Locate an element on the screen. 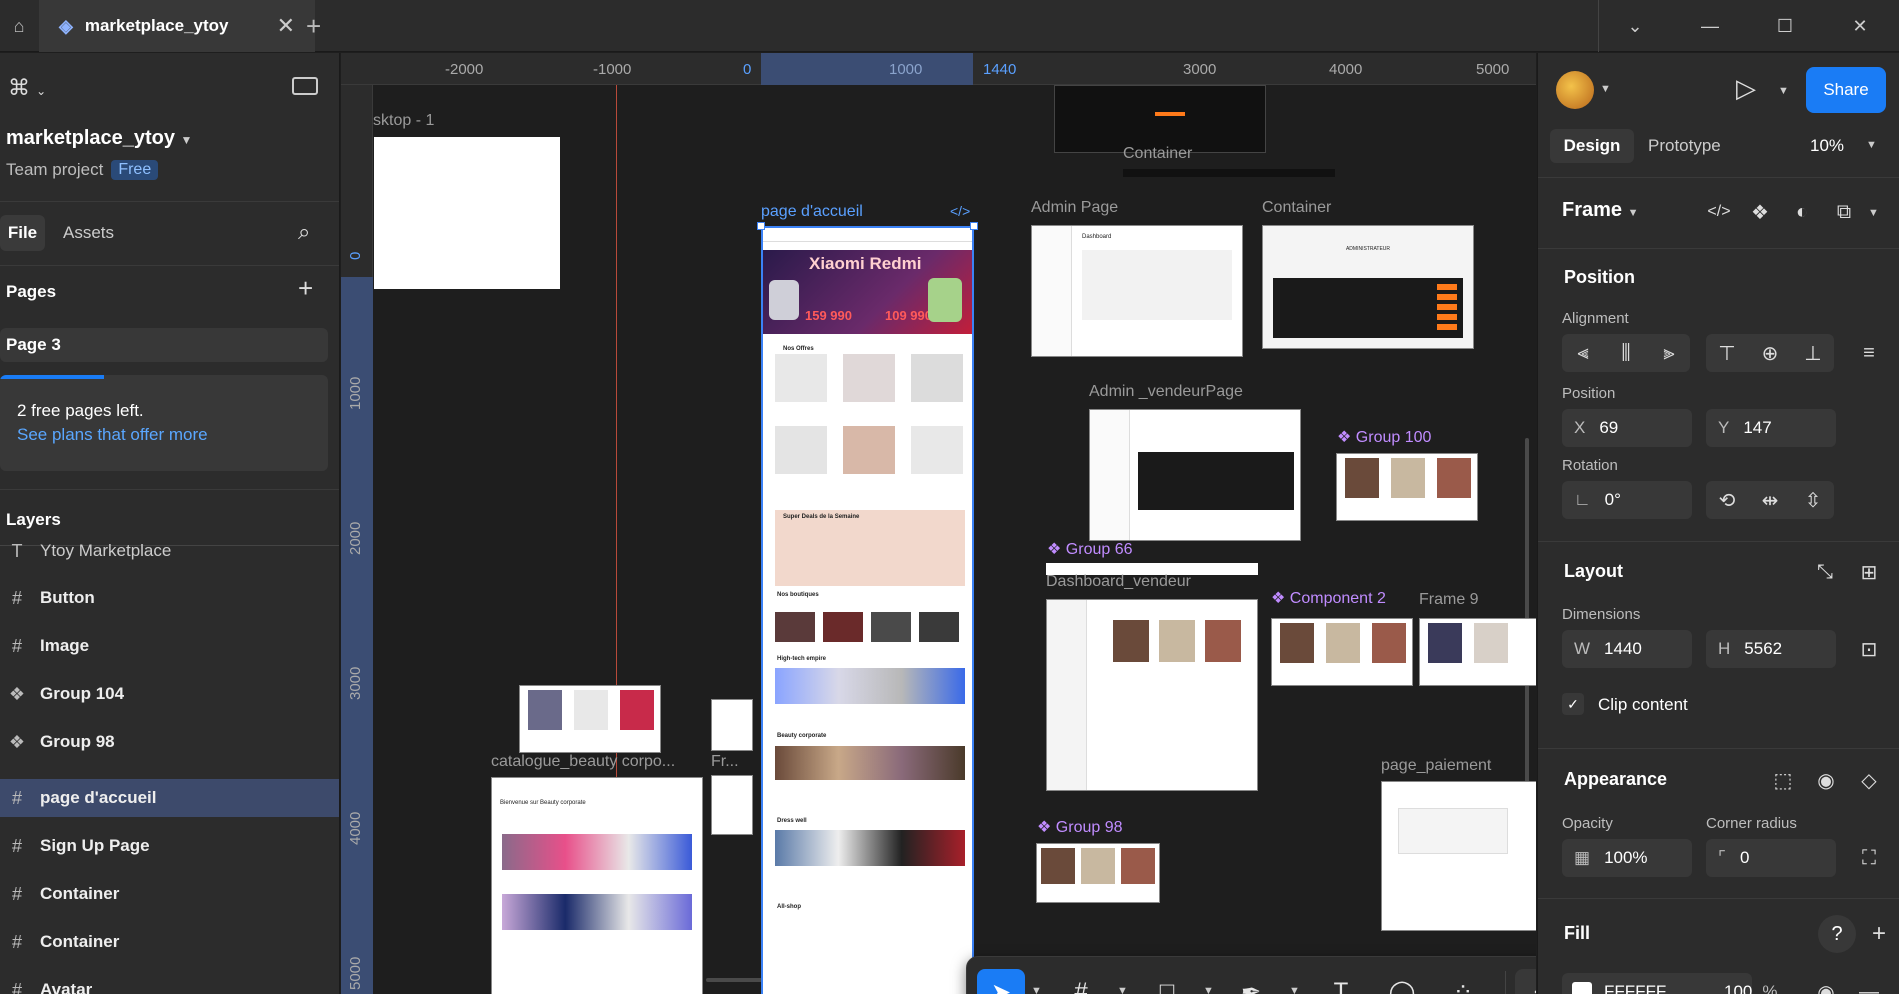 The width and height of the screenshot is (1899, 994). rotation-input: ∟ 0° is located at coordinates (1627, 500).